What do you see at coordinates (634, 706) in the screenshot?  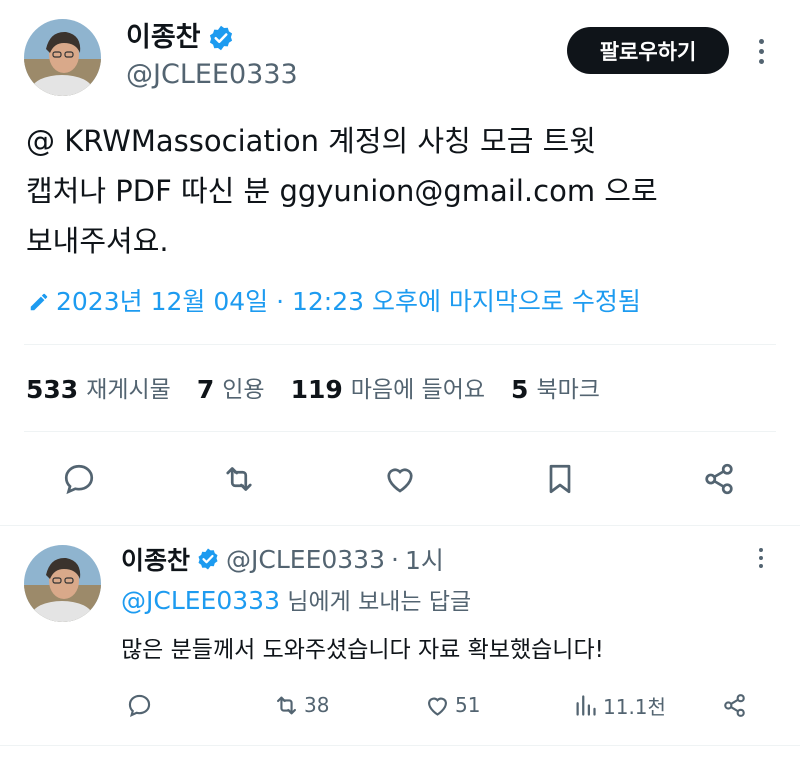 I see `view-count: 11.1천` at bounding box center [634, 706].